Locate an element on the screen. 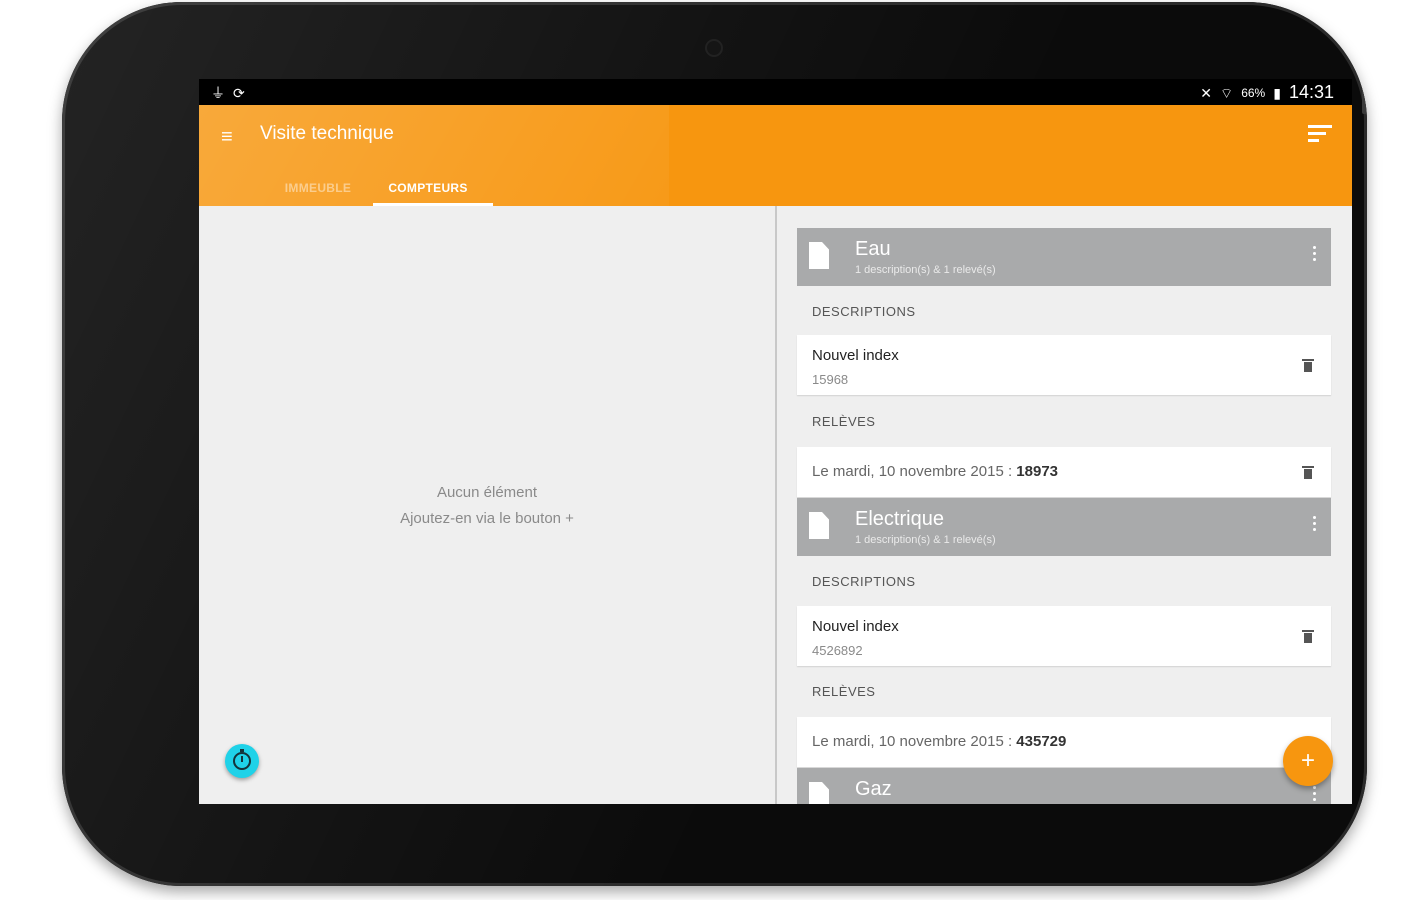 Image resolution: width=1413 pixels, height=900 pixels. app-bar: ≡ Visite technique IMMEUBLE COMPTEURS is located at coordinates (775, 155).